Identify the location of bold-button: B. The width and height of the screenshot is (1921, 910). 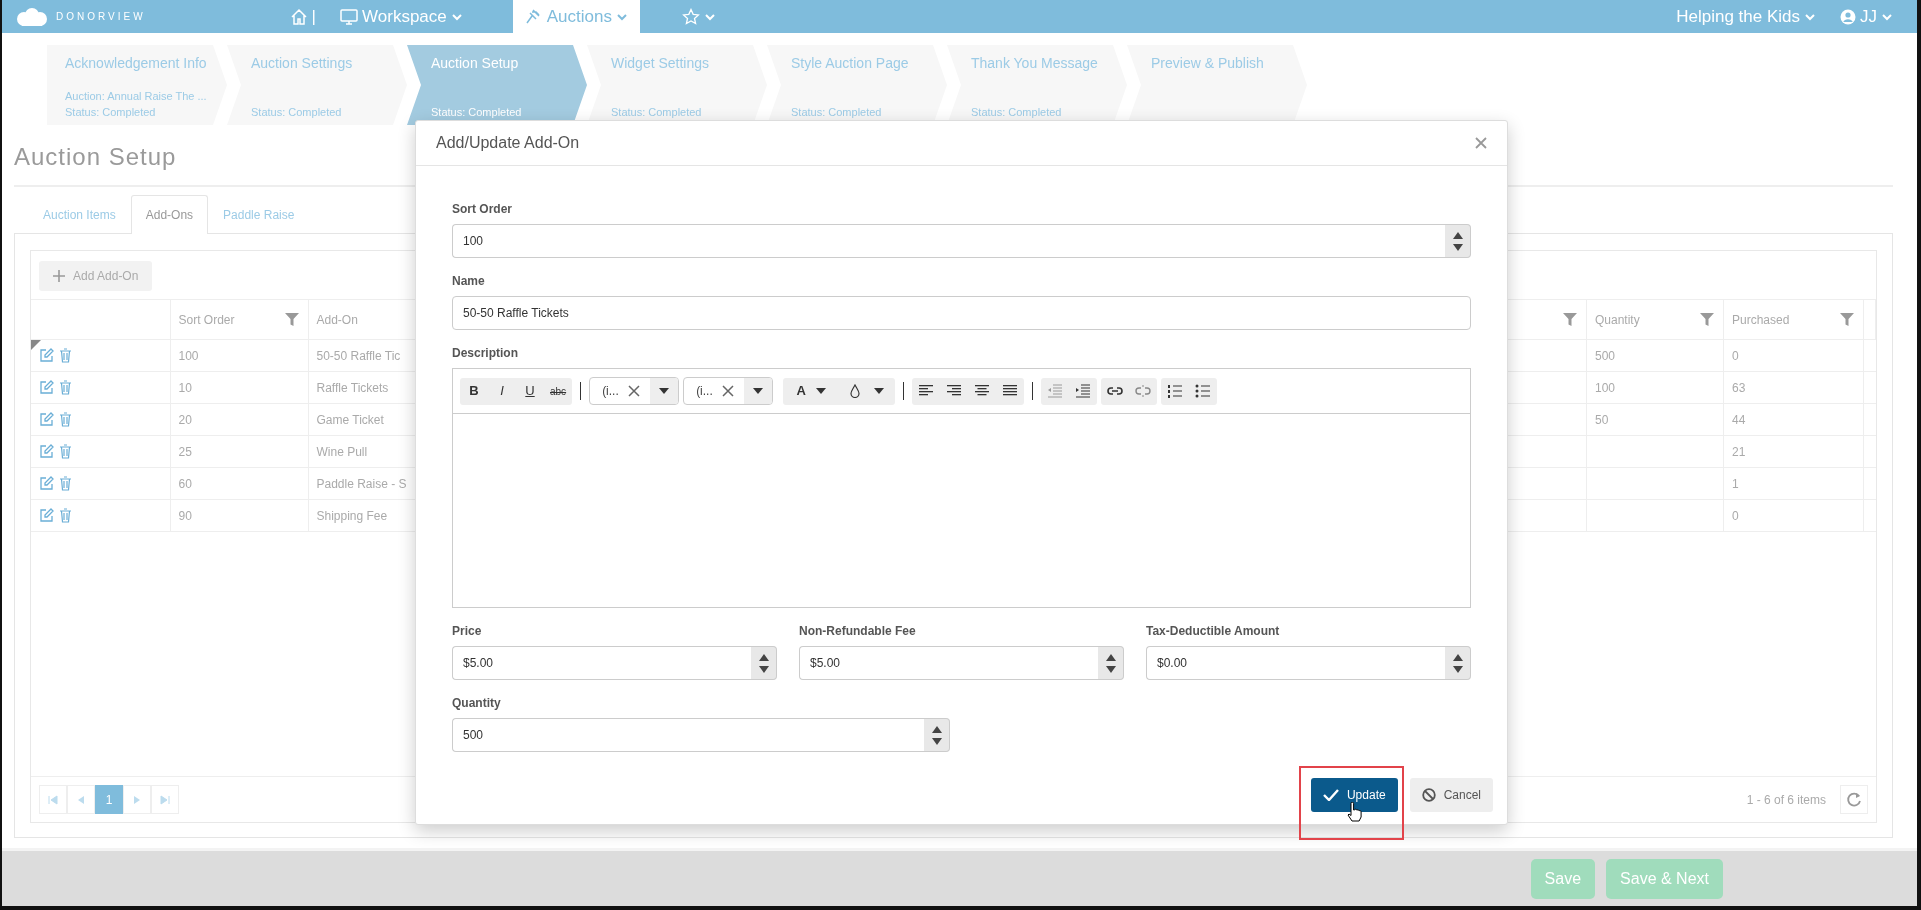
(474, 391).